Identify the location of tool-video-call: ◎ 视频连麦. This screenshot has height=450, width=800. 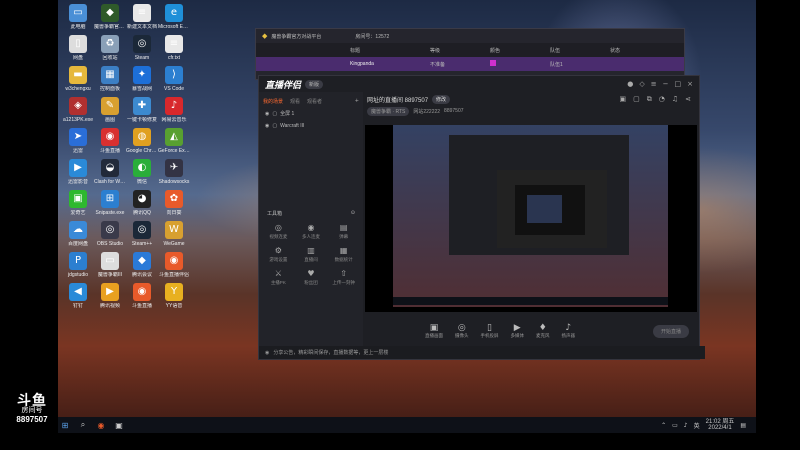
(278, 231).